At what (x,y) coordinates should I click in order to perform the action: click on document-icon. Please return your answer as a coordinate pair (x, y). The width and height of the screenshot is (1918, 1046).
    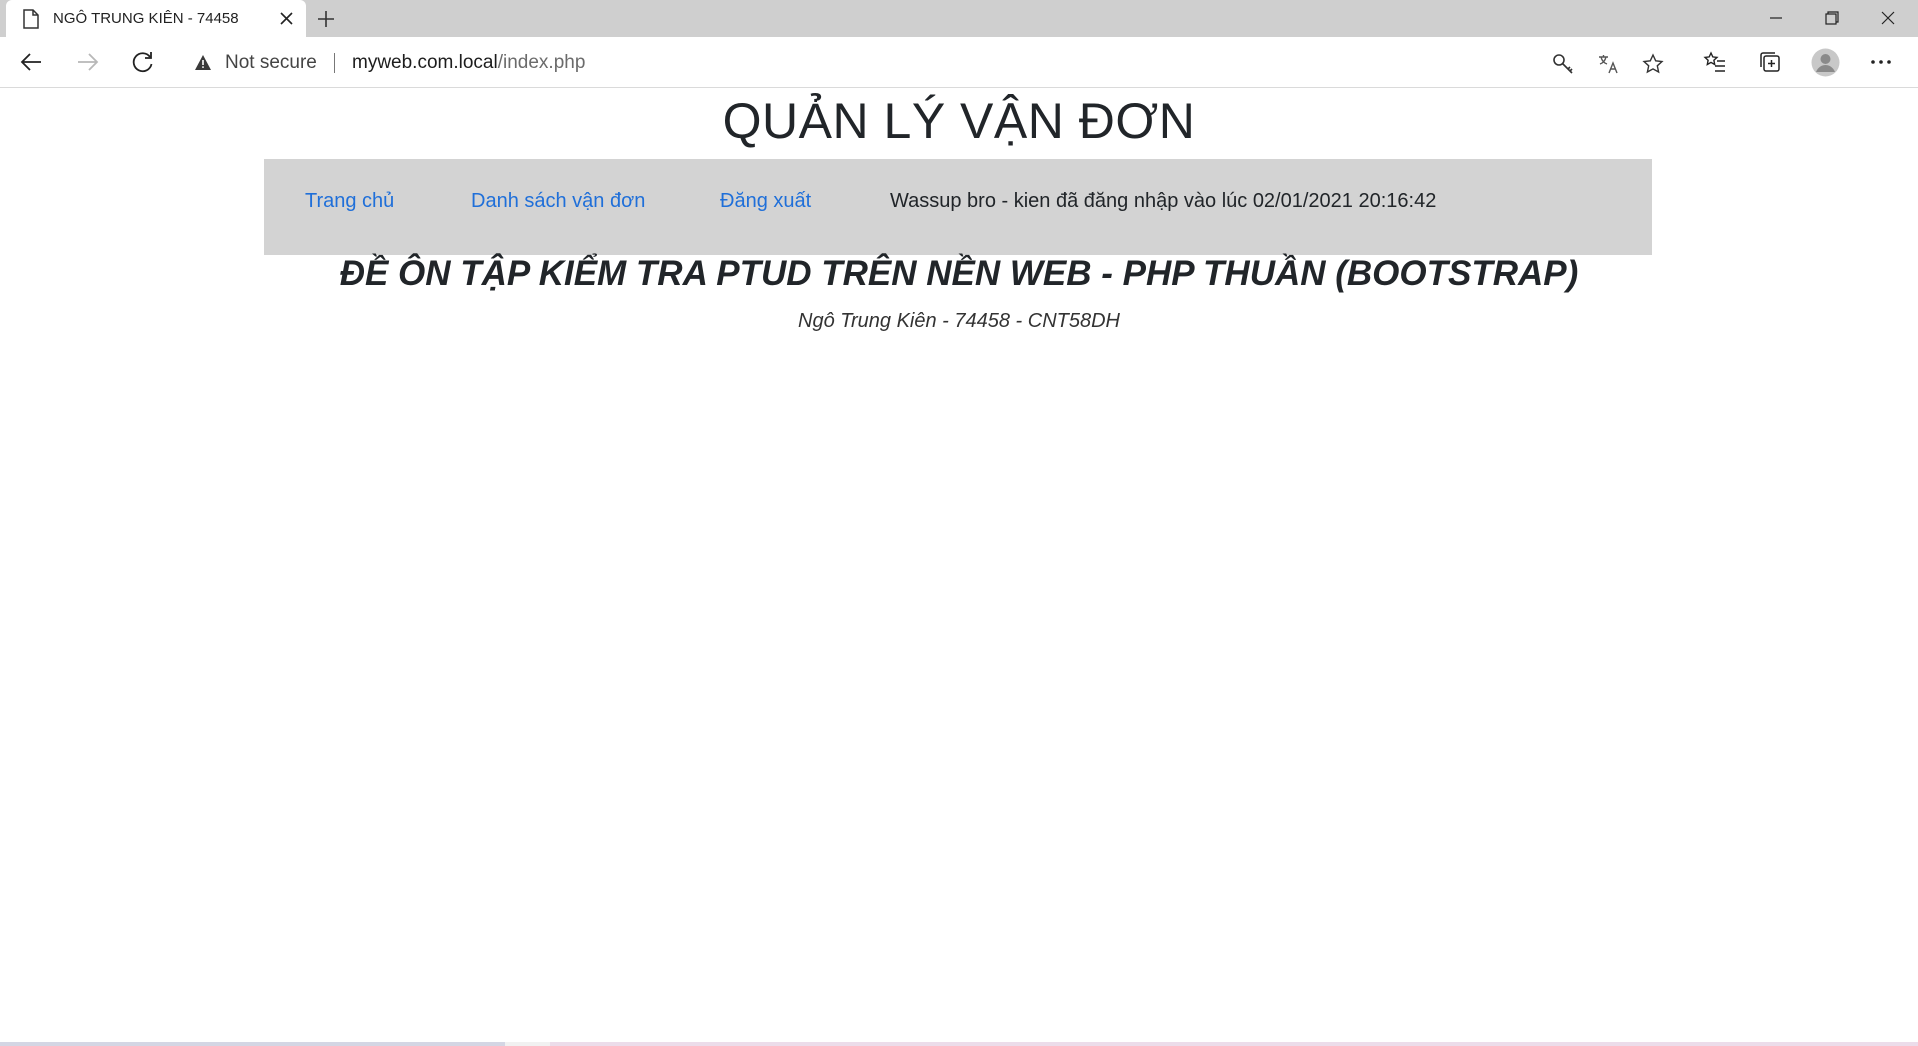
    Looking at the image, I should click on (31, 19).